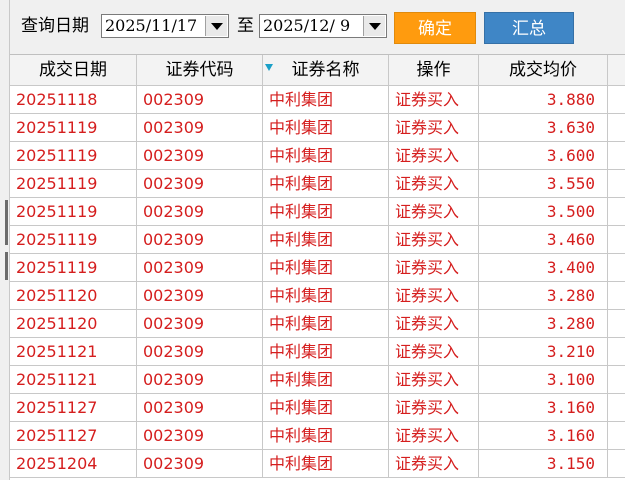  I want to click on left-panel-edge, so click(5, 240).